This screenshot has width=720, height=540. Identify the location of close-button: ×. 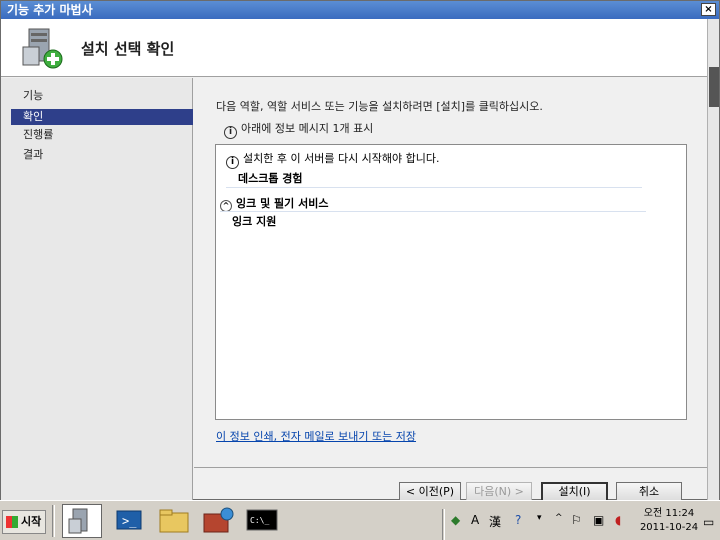
(708, 9).